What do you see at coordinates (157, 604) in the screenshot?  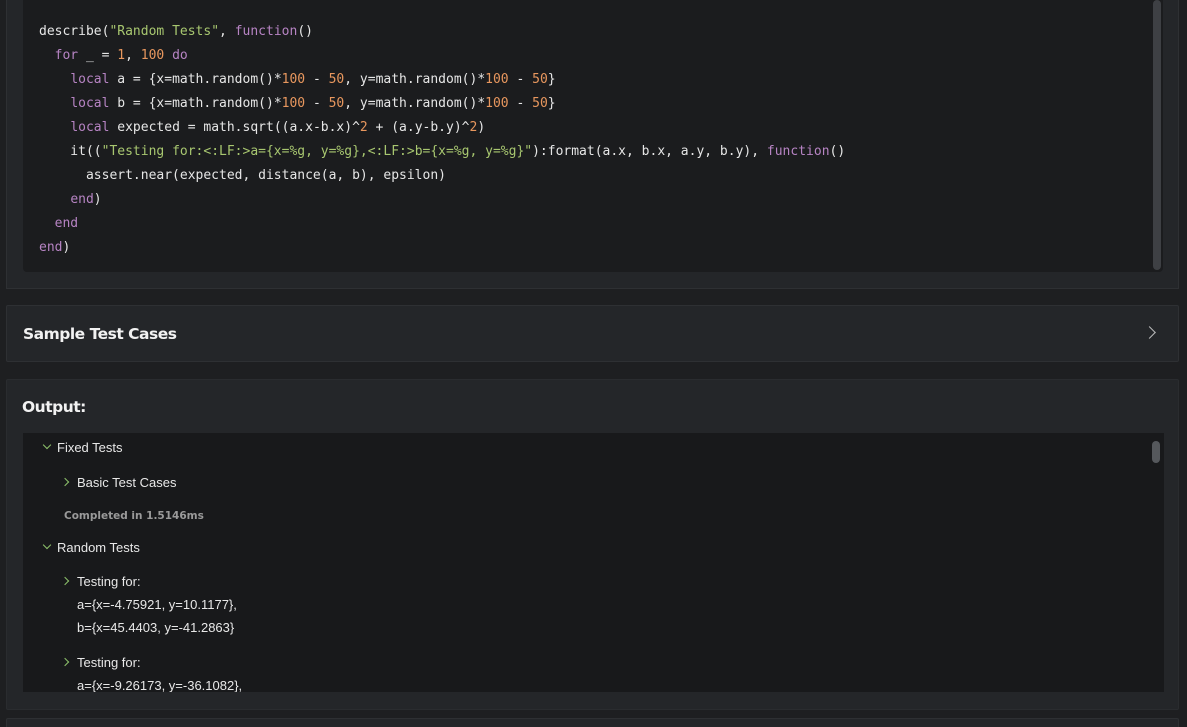 I see `test-value-a: a={x=-4.75921, y=10.1177},` at bounding box center [157, 604].